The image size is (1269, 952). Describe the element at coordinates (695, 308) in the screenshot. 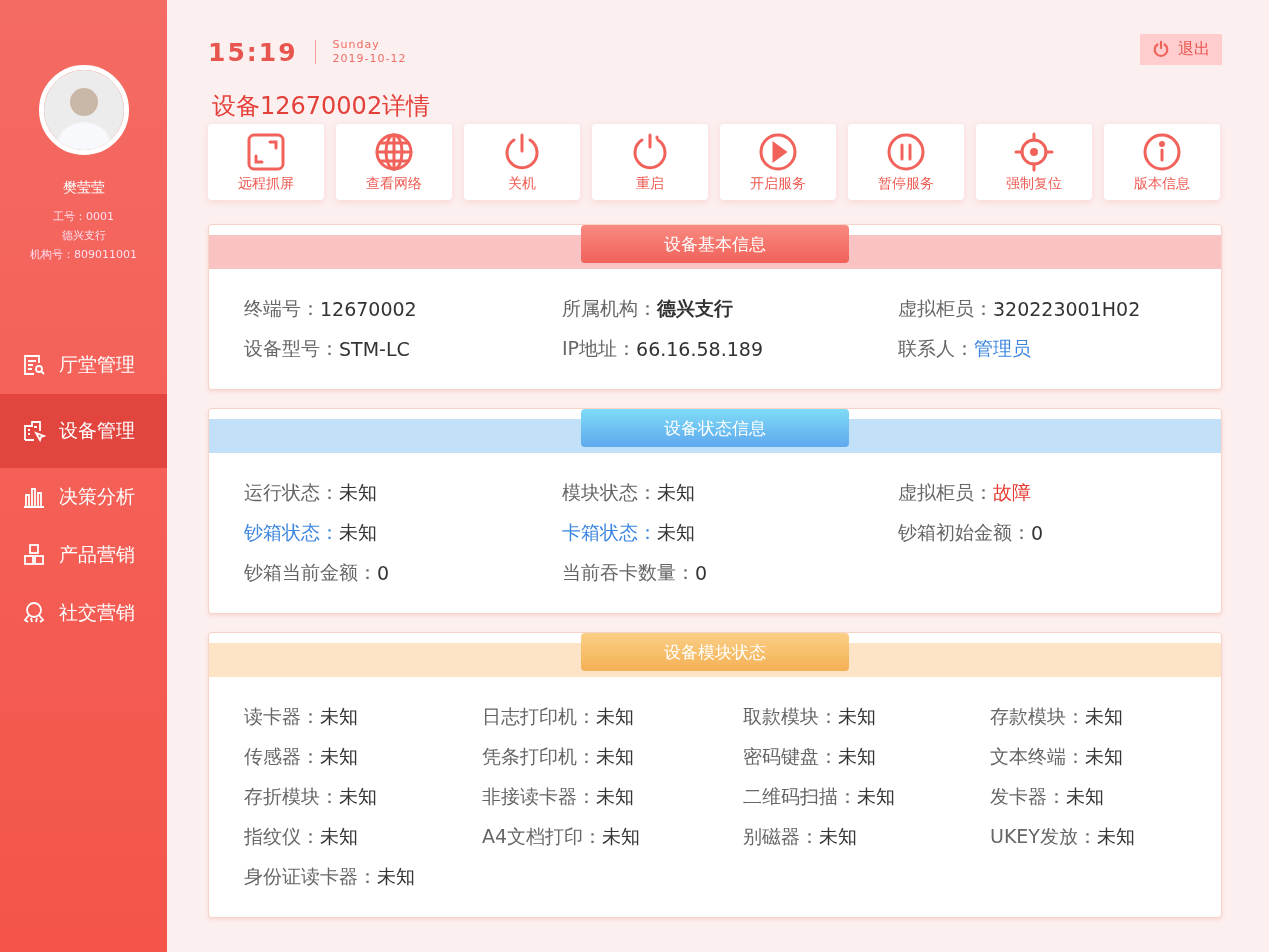

I see `field-value: 德兴支行` at that location.